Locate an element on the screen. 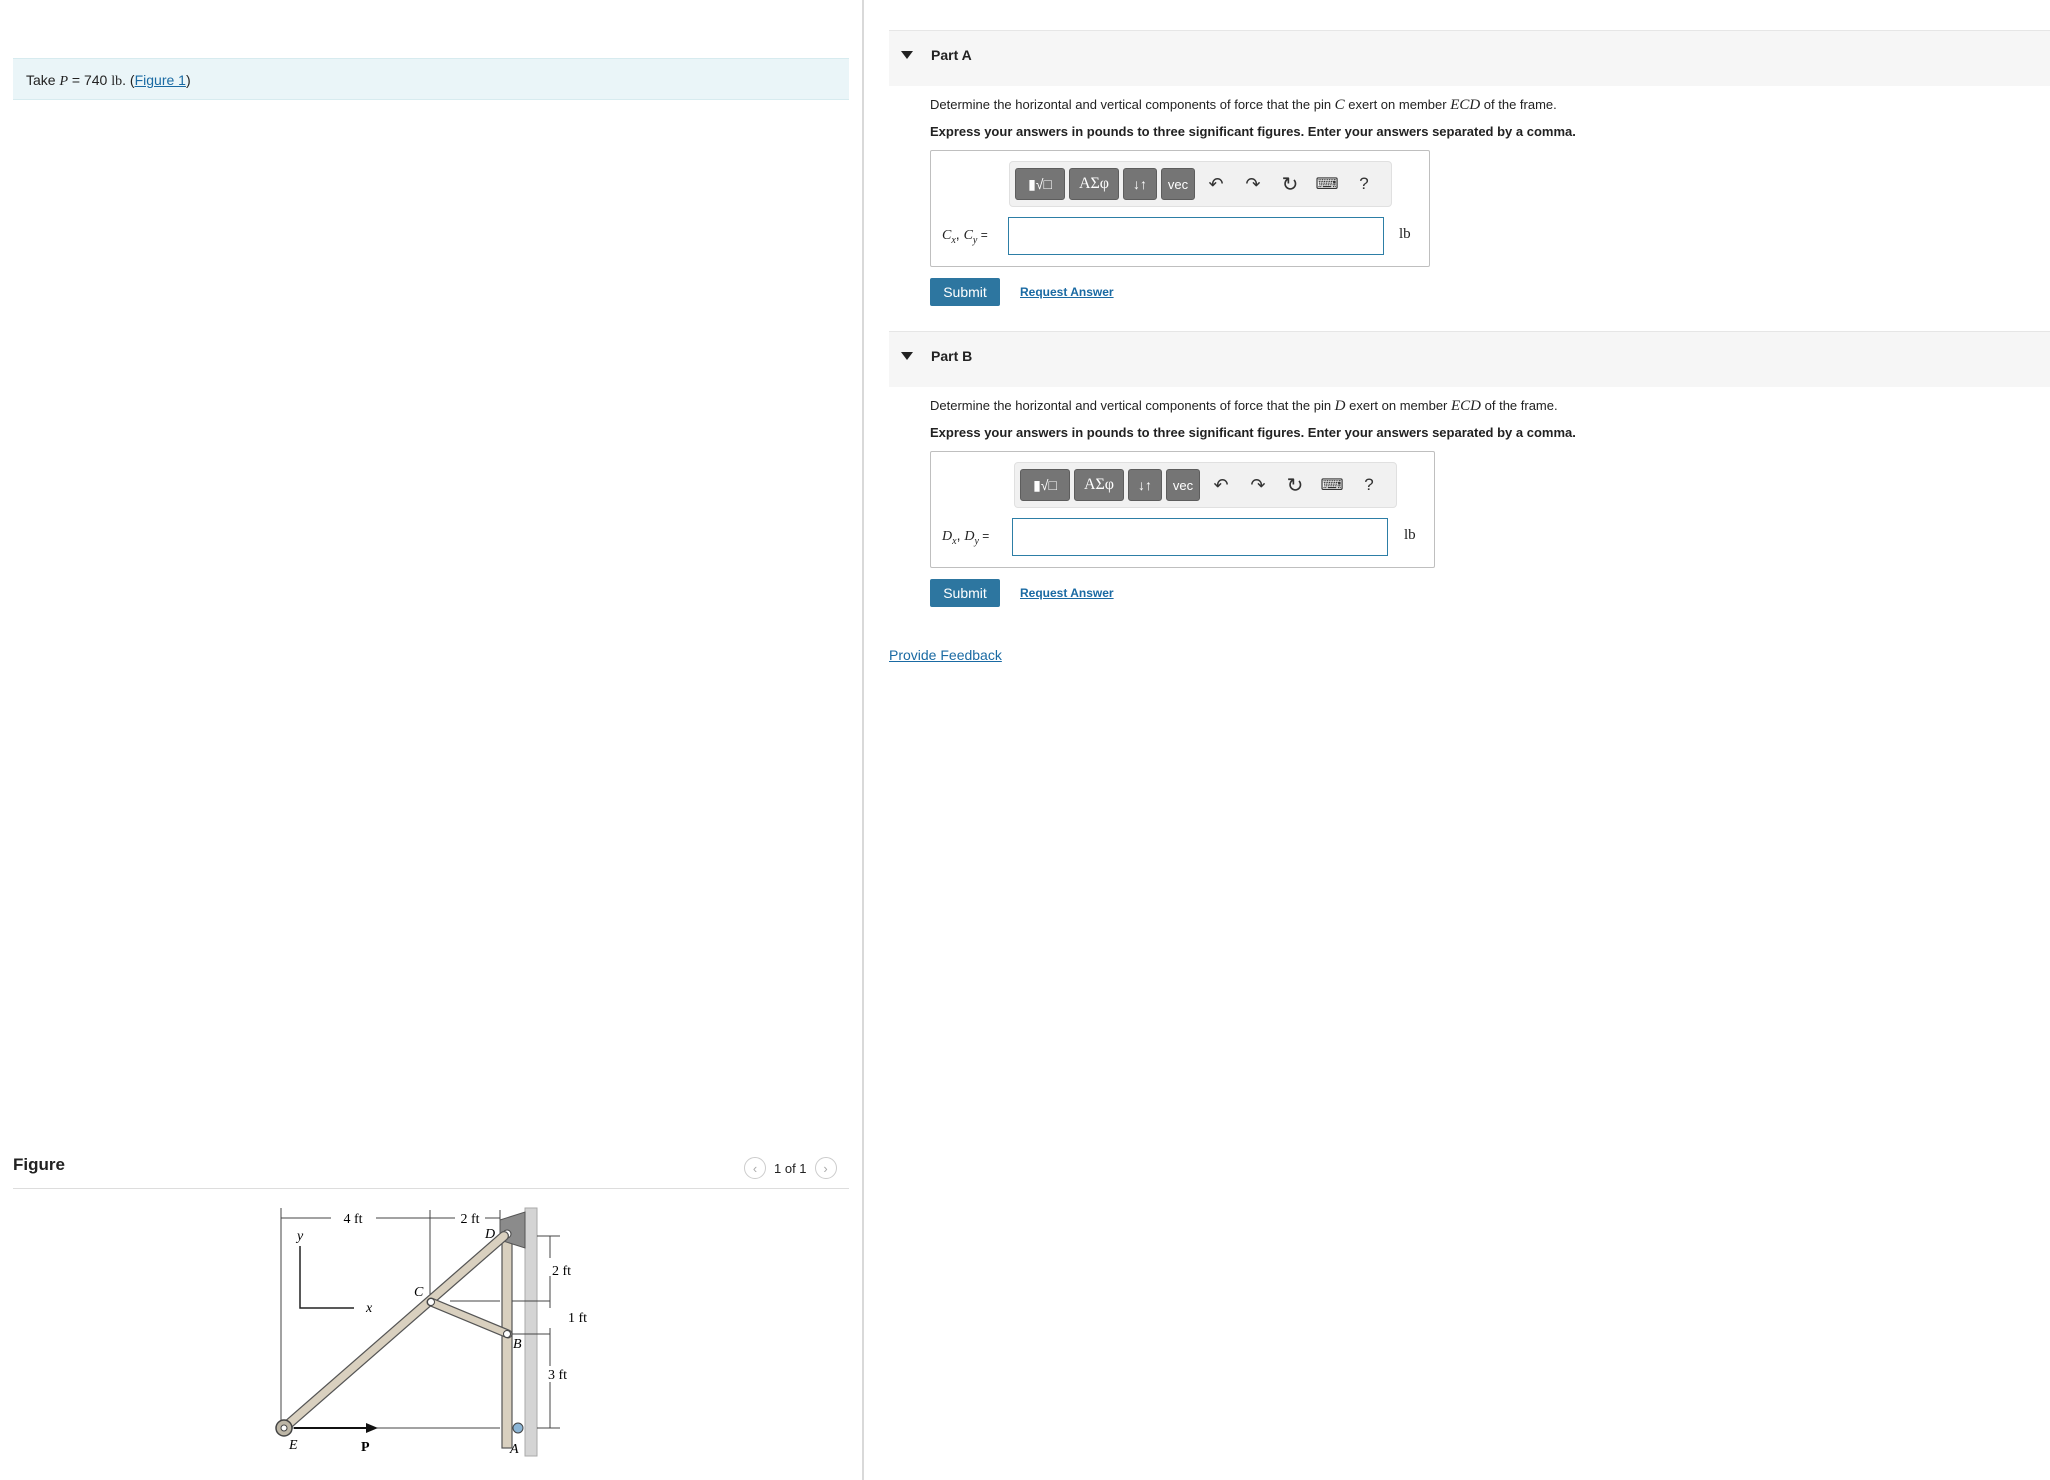 The image size is (2050, 1480). label-A: A is located at coordinates (514, 1449).